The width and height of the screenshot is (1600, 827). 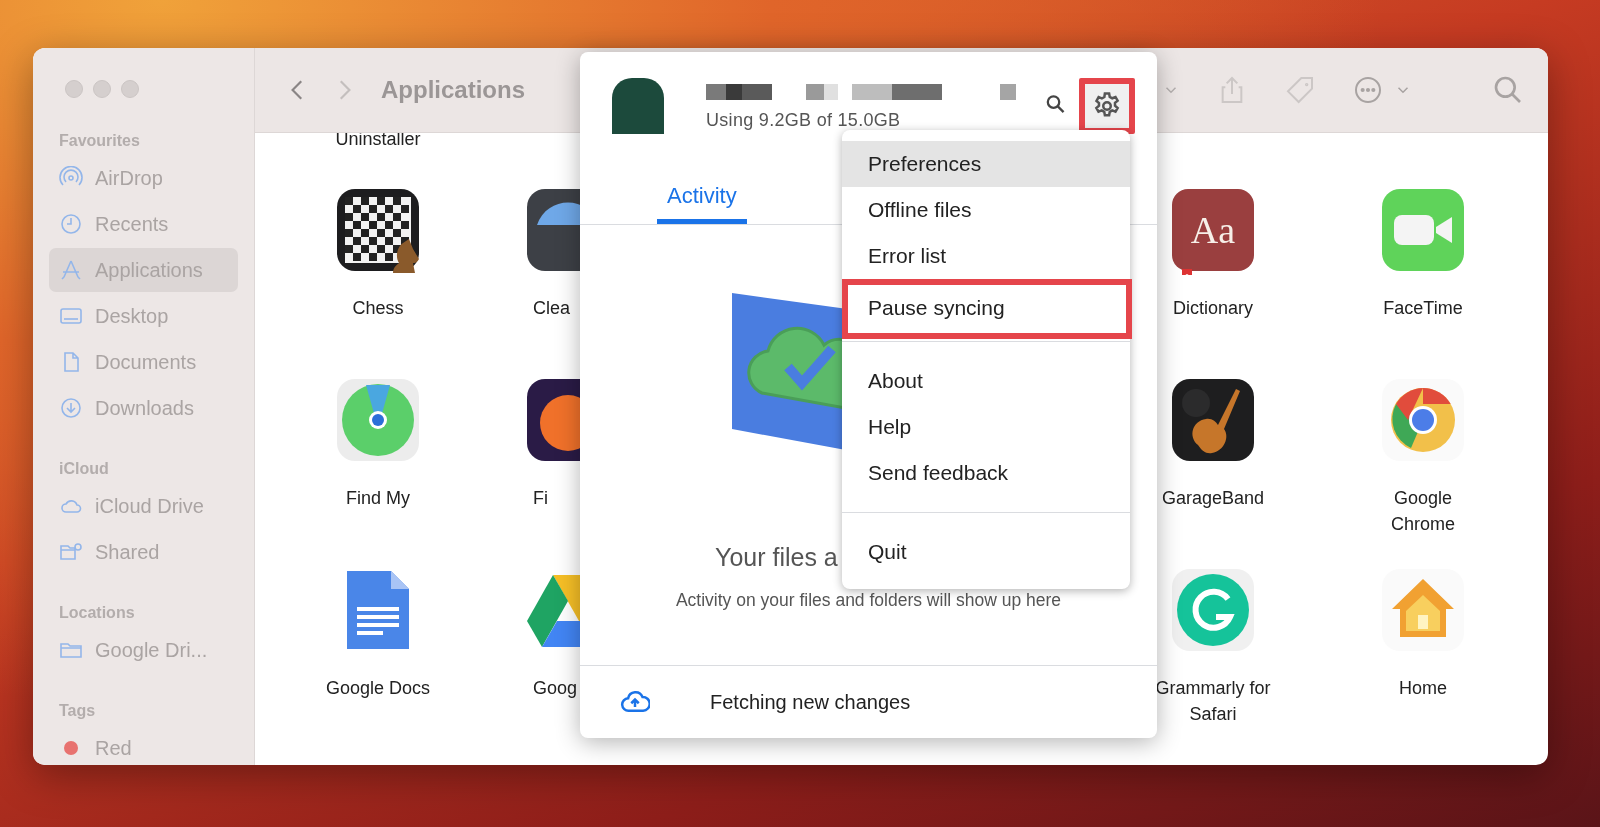 What do you see at coordinates (540, 498) in the screenshot?
I see `app-label: Fi` at bounding box center [540, 498].